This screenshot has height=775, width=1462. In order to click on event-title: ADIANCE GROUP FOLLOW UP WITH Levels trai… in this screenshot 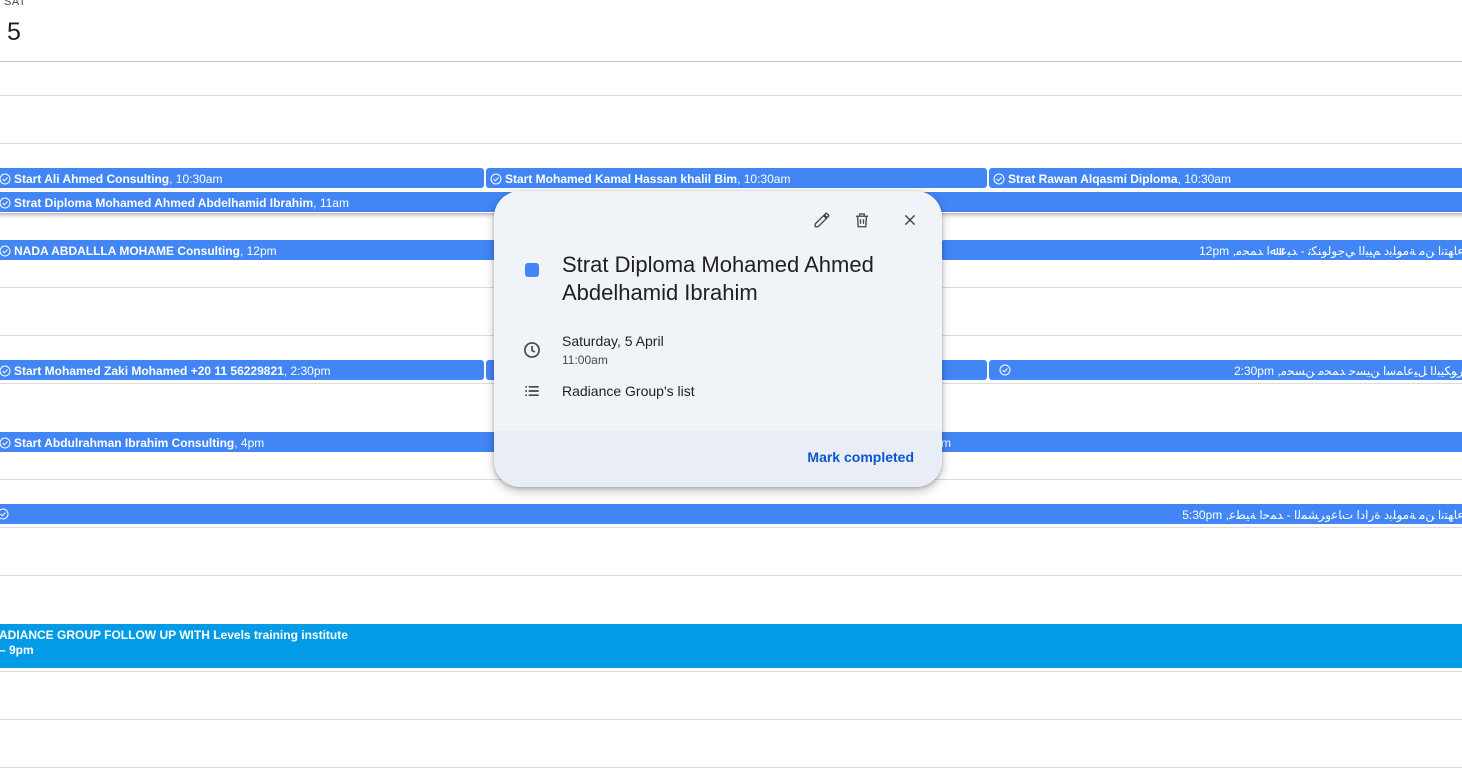, I will do `click(174, 635)`.